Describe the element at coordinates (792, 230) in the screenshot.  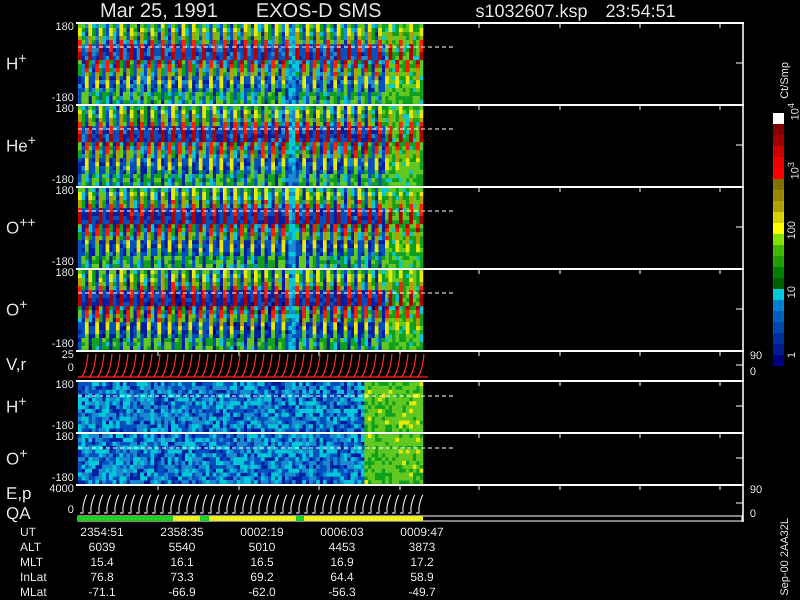
I see `color-scale-tick: 100` at that location.